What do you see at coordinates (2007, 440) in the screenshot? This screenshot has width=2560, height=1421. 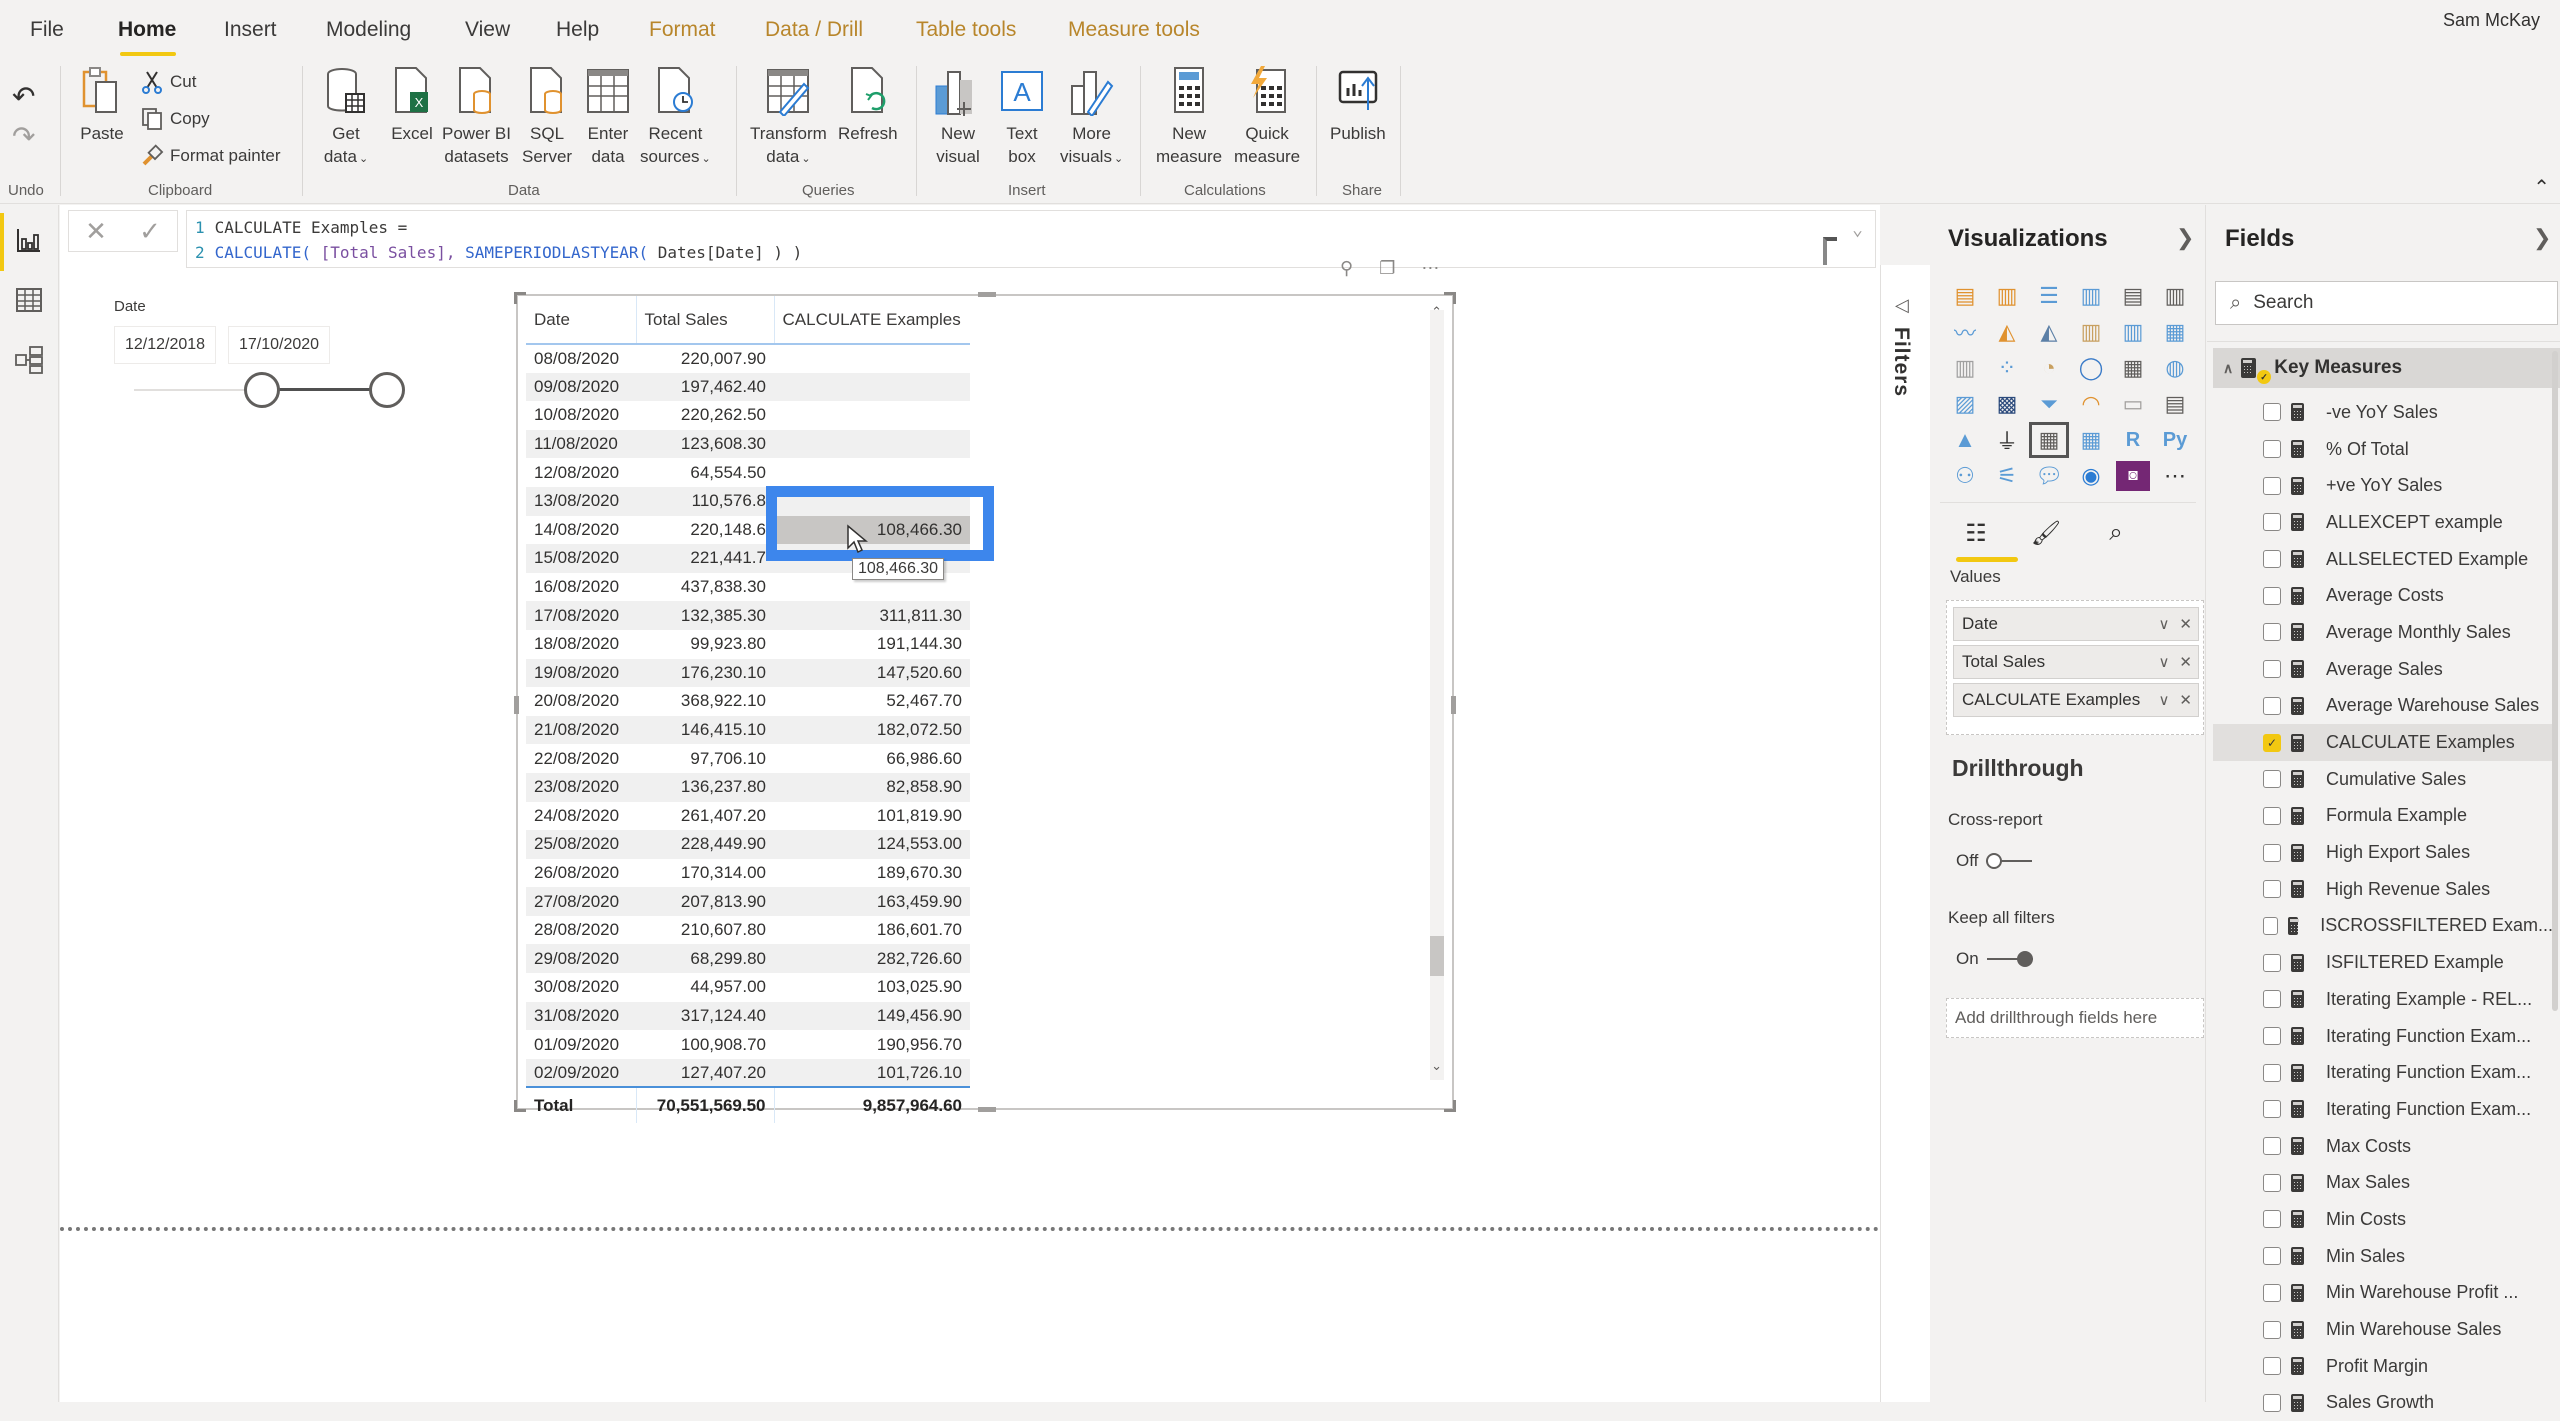 I see `slicer-icon: ⏚` at bounding box center [2007, 440].